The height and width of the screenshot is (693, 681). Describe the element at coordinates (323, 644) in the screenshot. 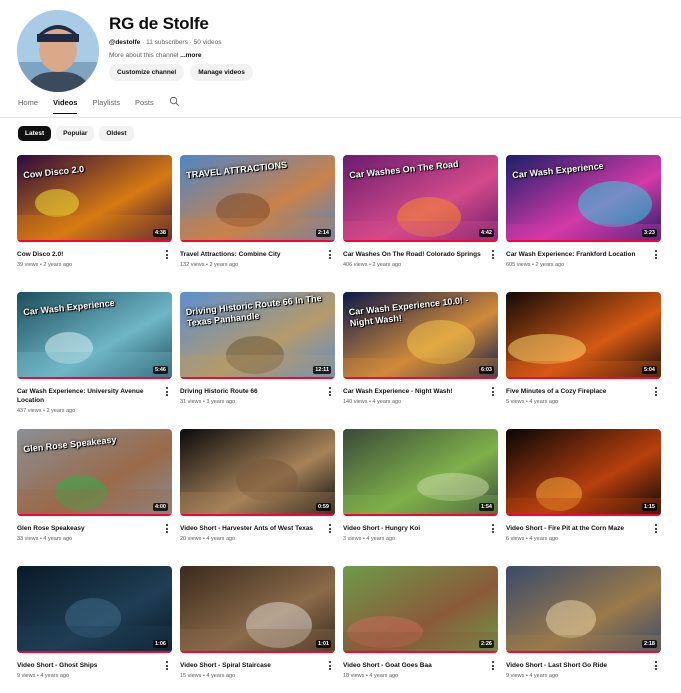

I see `video-duration: 1:01` at that location.